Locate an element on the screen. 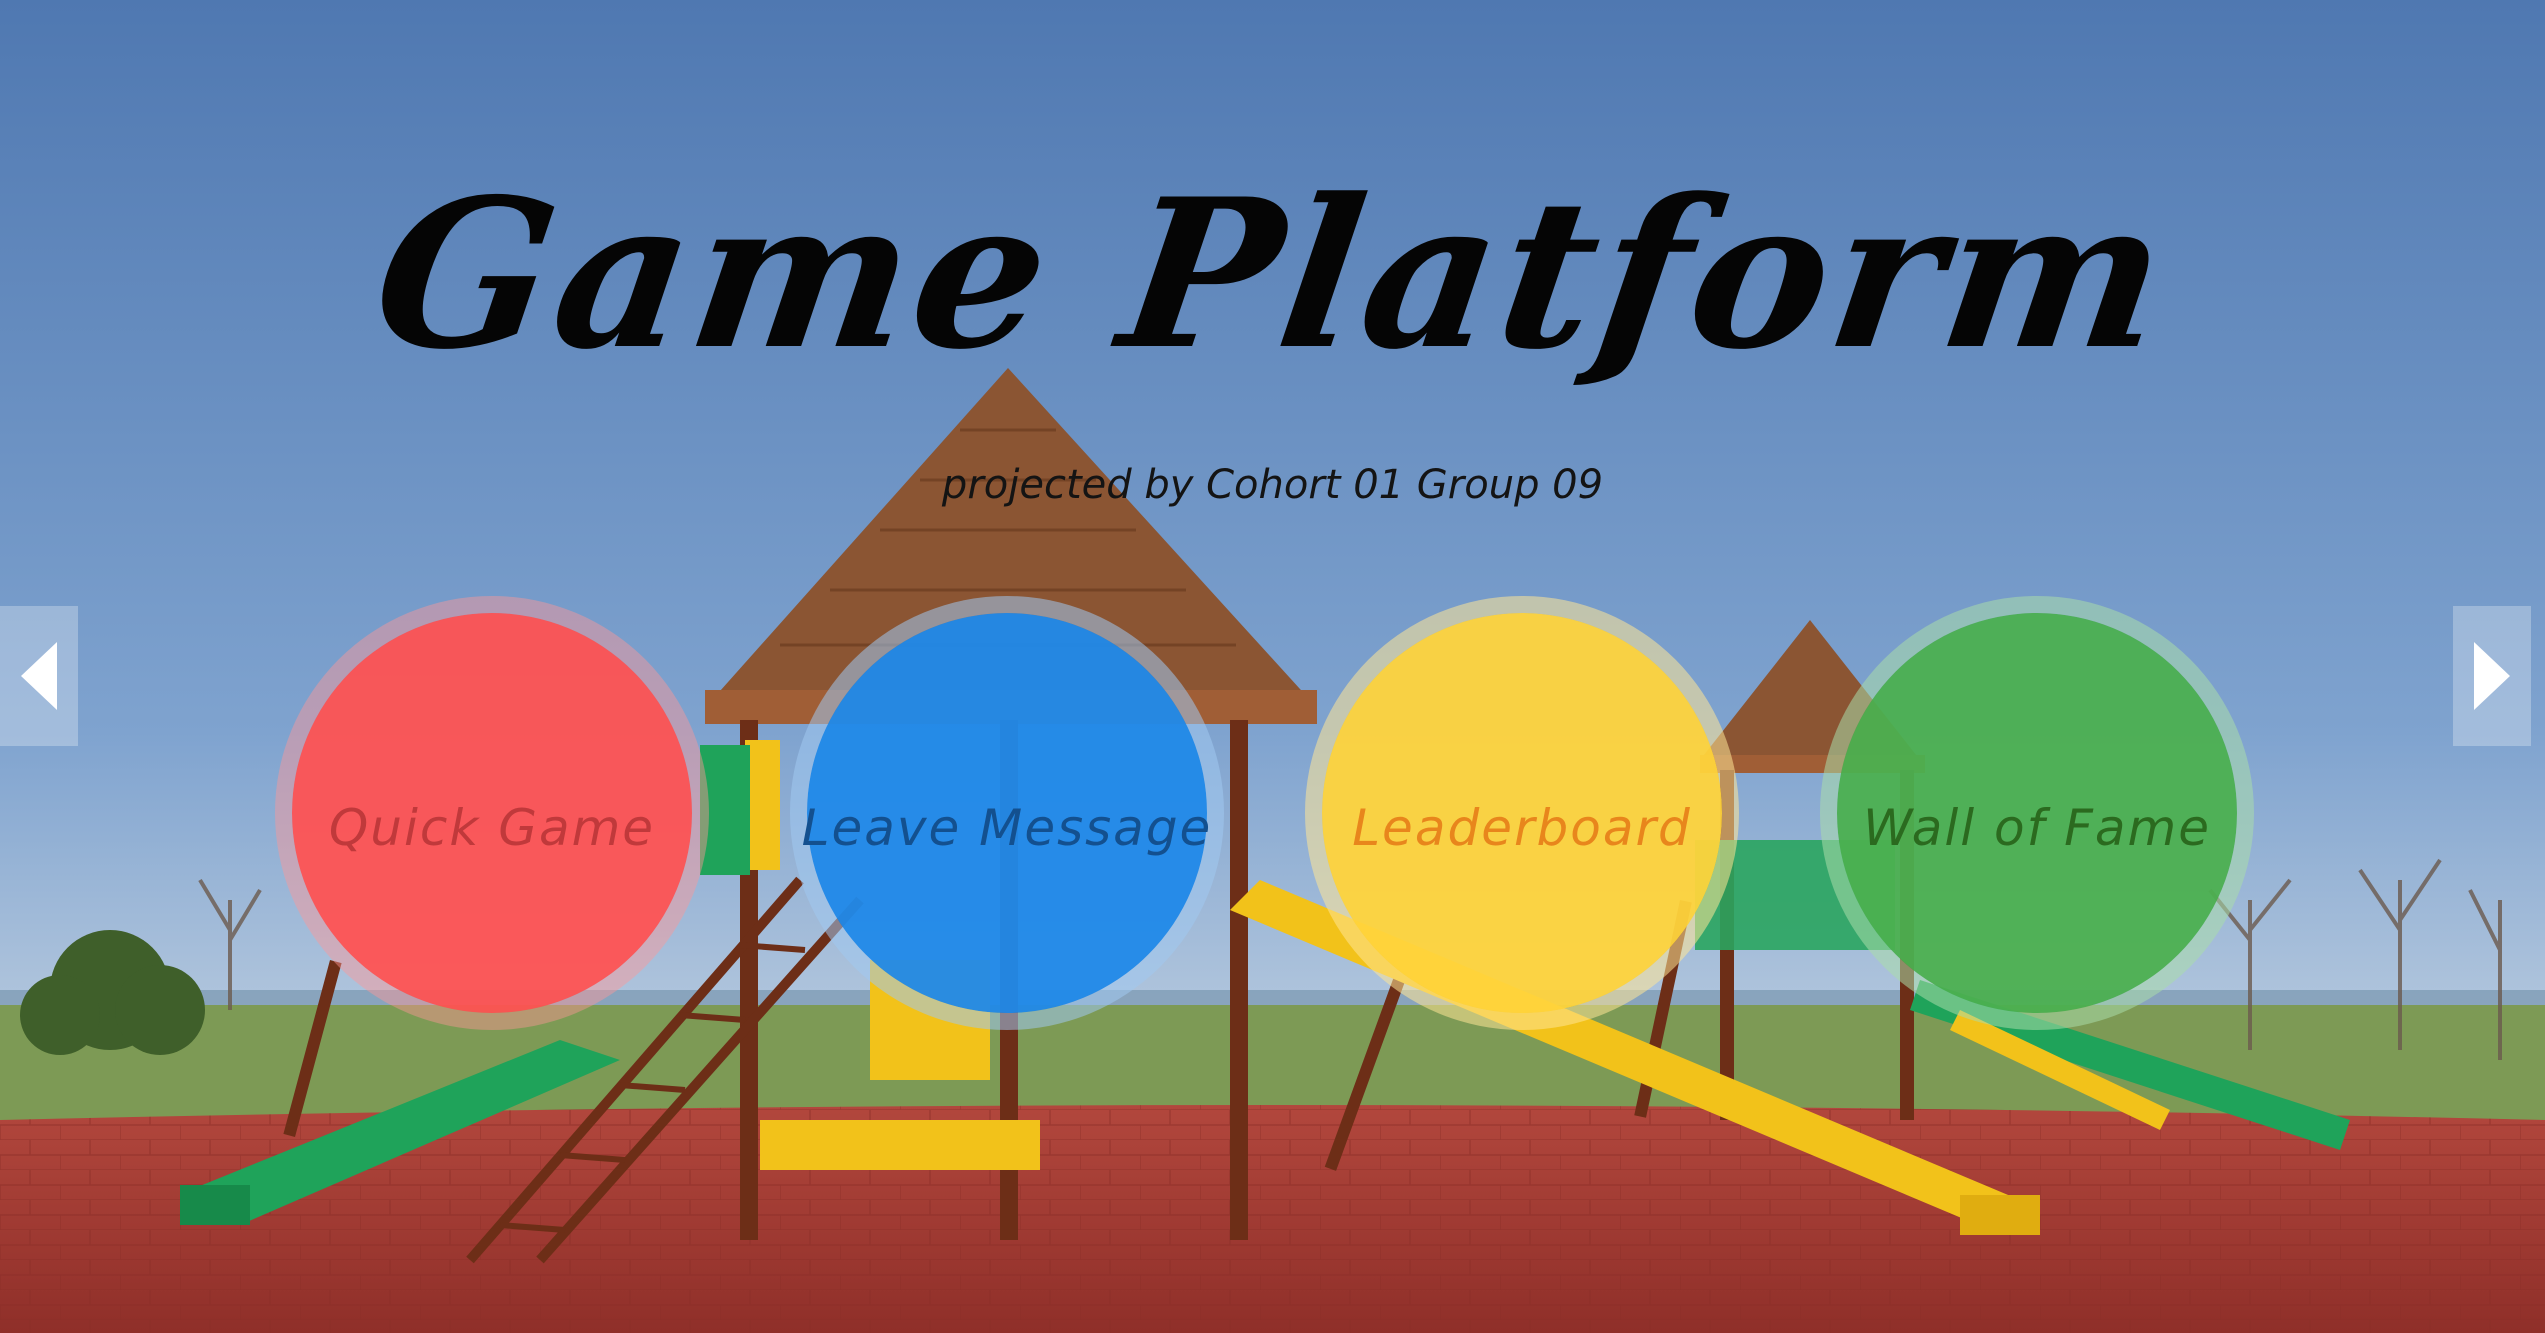  triangle-right-icon is located at coordinates (2492, 676).